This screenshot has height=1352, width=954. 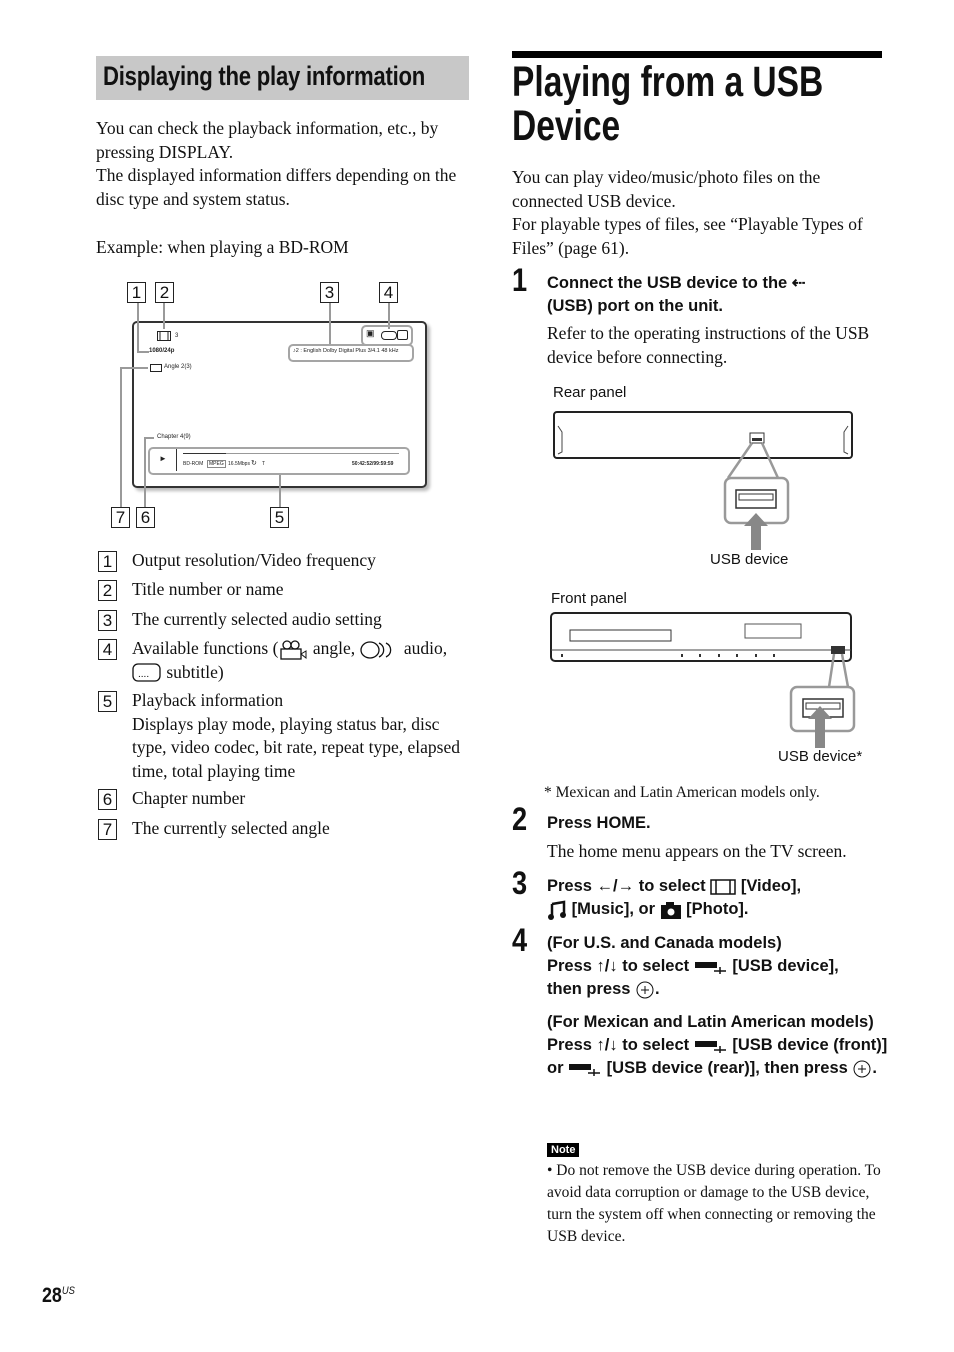 What do you see at coordinates (620, 635) in the screenshot?
I see `disc-tray` at bounding box center [620, 635].